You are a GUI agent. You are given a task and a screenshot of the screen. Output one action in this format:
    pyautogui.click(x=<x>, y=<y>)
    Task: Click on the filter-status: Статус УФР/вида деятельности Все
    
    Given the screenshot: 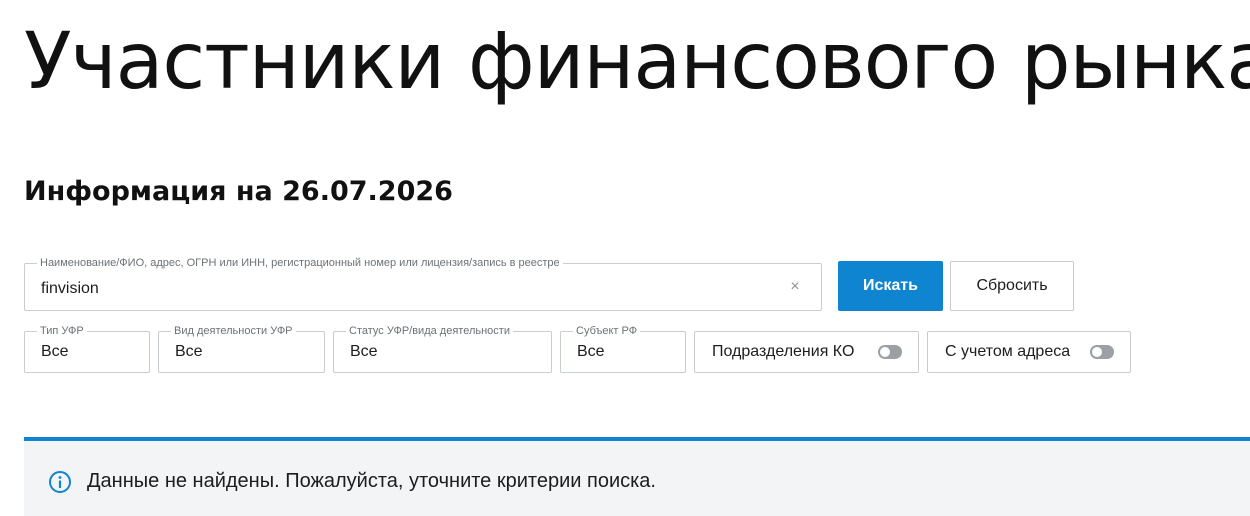 What is the action you would take?
    pyautogui.click(x=442, y=348)
    